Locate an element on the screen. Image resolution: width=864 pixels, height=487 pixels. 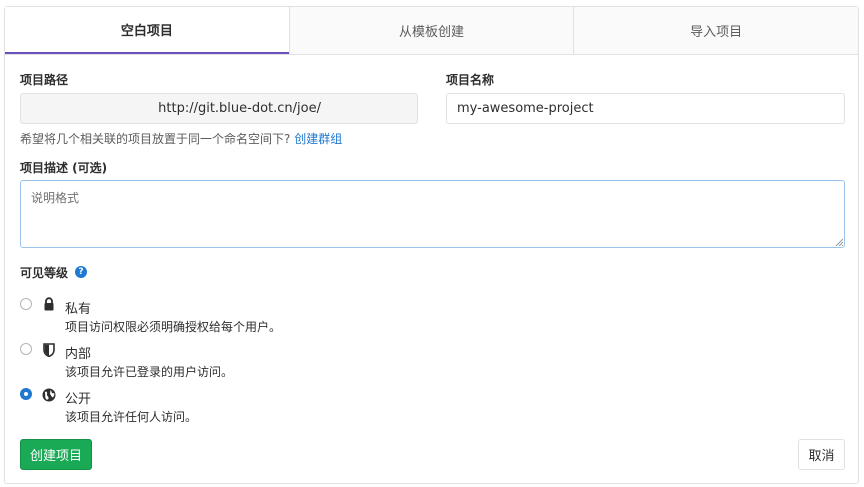
project-name-label: 项目名称 is located at coordinates (470, 80).